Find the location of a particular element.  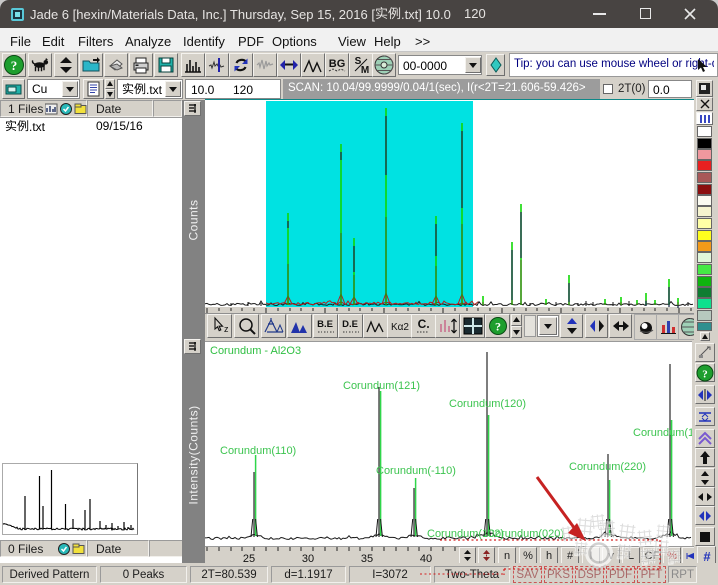

svg-text: B.E is located at coordinates (325, 324).